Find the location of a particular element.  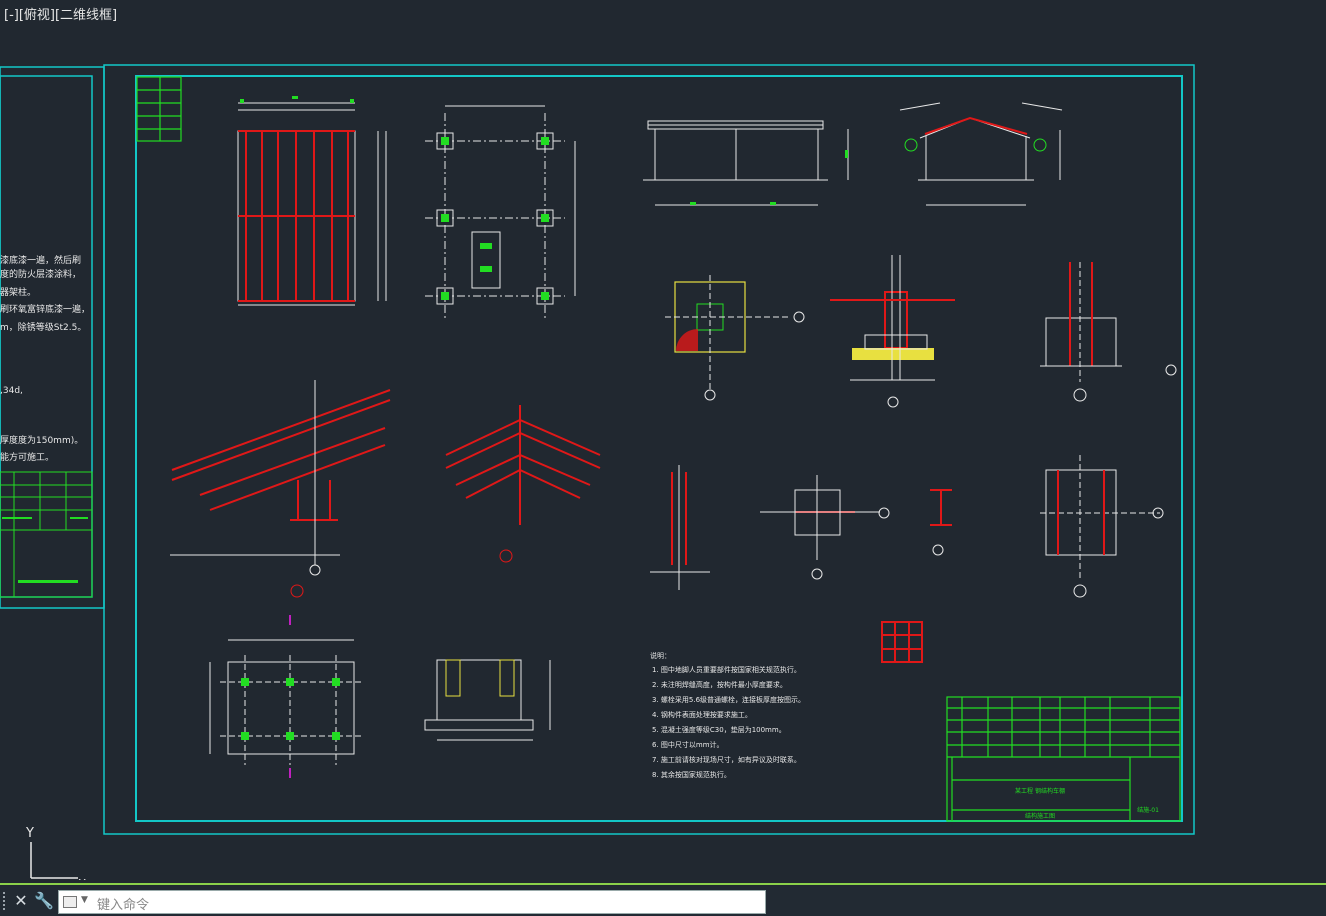

title-block-project: 某工程 钢结构车棚 is located at coordinates (1040, 791).